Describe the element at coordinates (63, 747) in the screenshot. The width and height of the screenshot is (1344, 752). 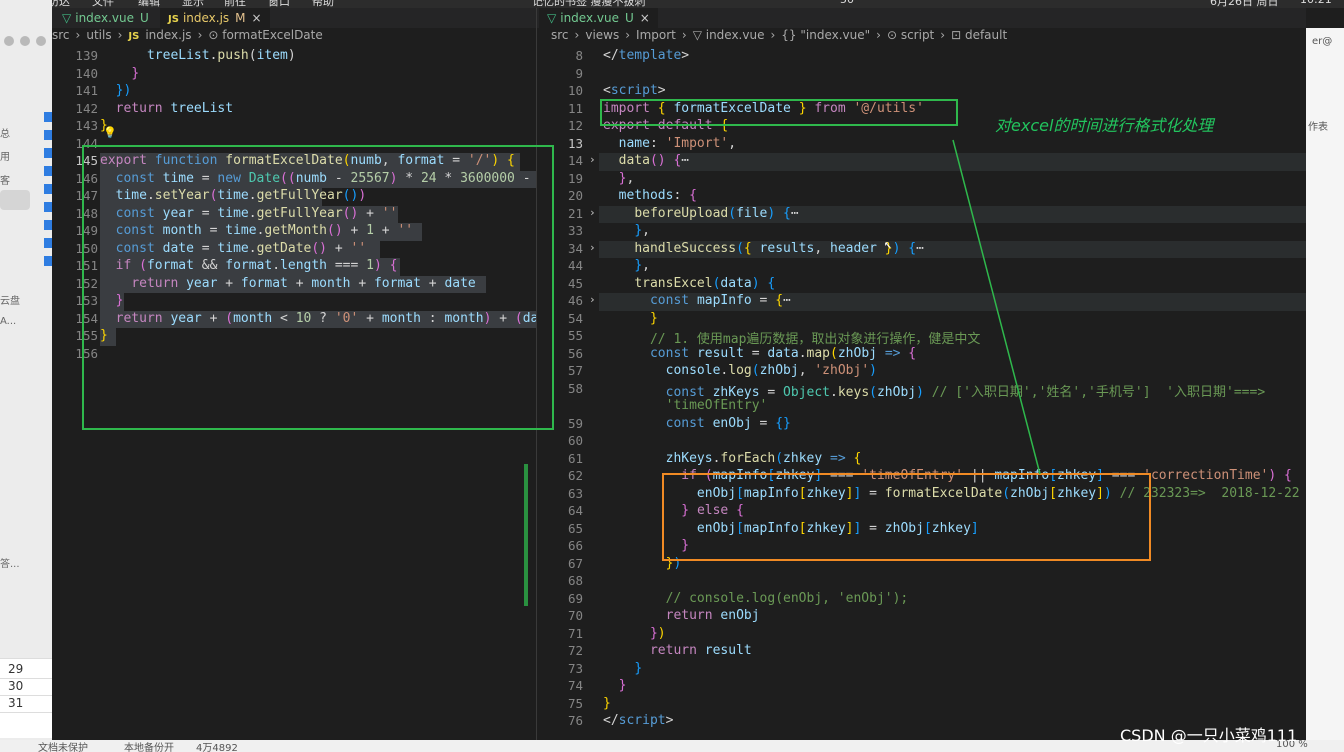
I see `status-item: 文档未保护` at that location.